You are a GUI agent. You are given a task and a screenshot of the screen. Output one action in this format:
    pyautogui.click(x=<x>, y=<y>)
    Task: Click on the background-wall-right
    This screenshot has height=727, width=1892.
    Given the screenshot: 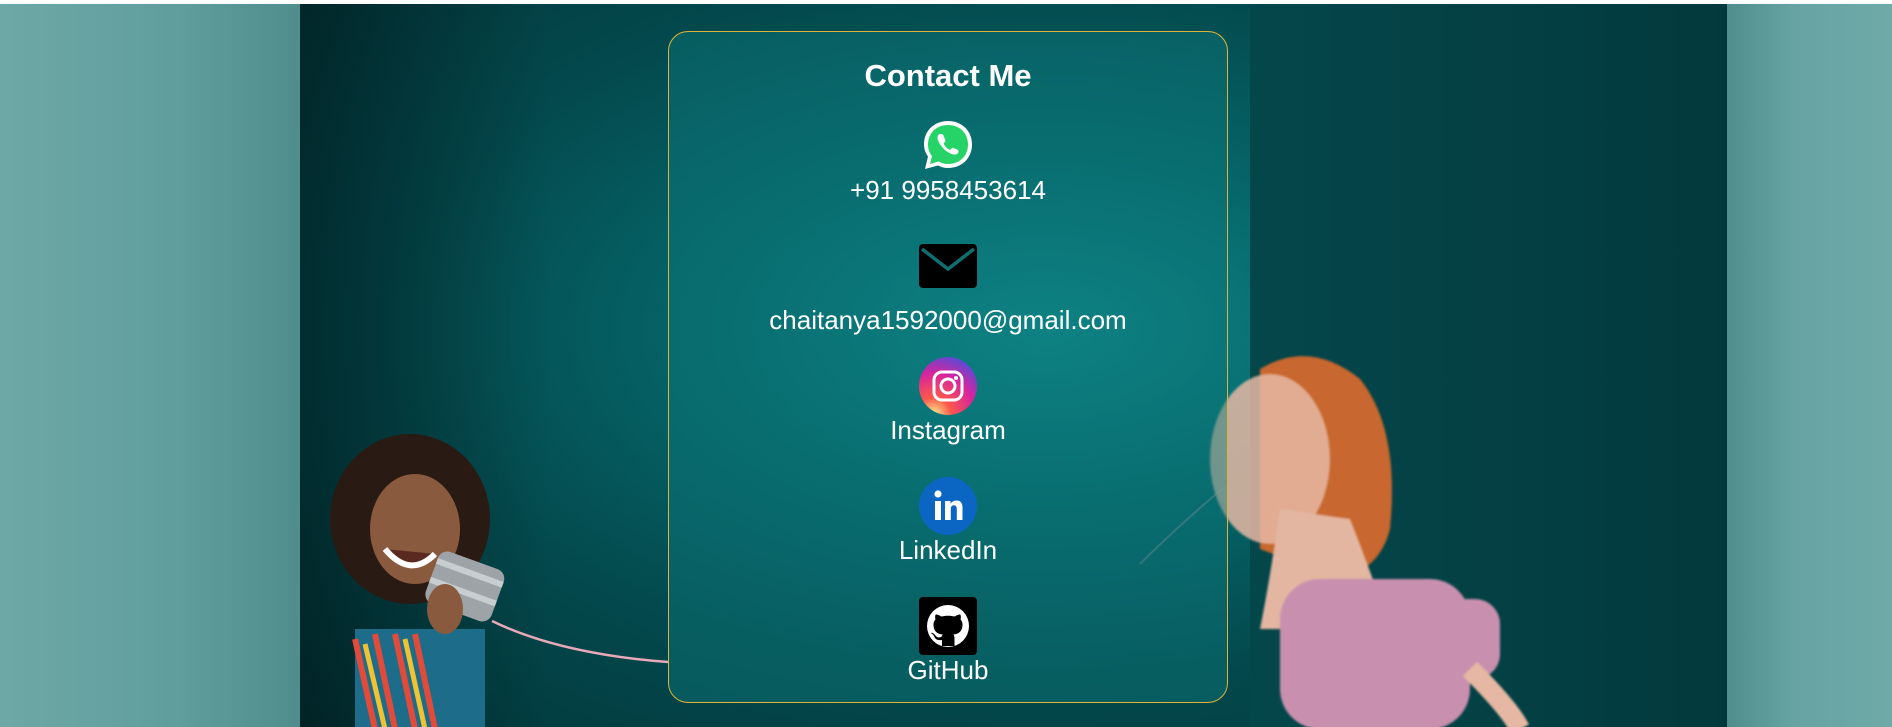 What is the action you would take?
    pyautogui.click(x=1809, y=365)
    